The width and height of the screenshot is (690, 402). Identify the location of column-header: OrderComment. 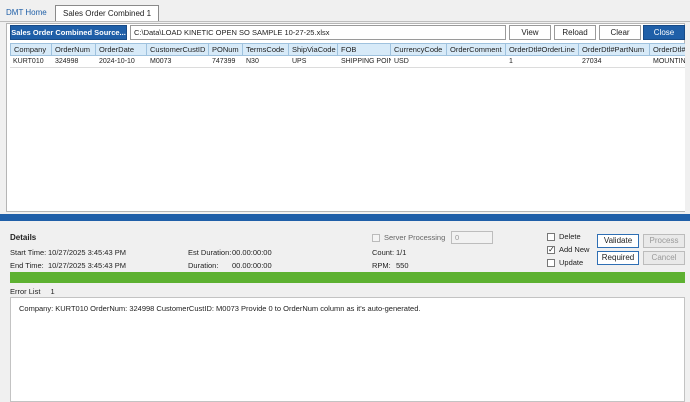
(476, 49).